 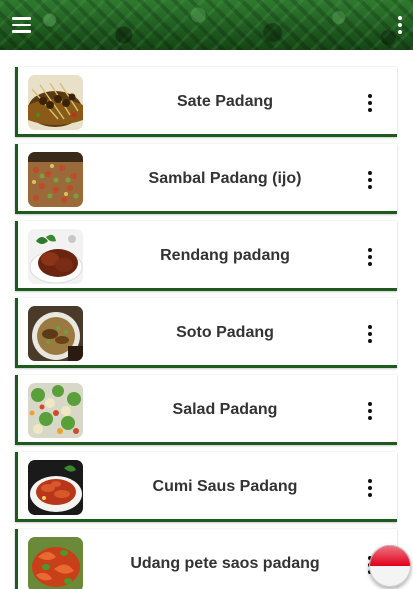 I want to click on recipe-title: Salad Padang, so click(x=225, y=409).